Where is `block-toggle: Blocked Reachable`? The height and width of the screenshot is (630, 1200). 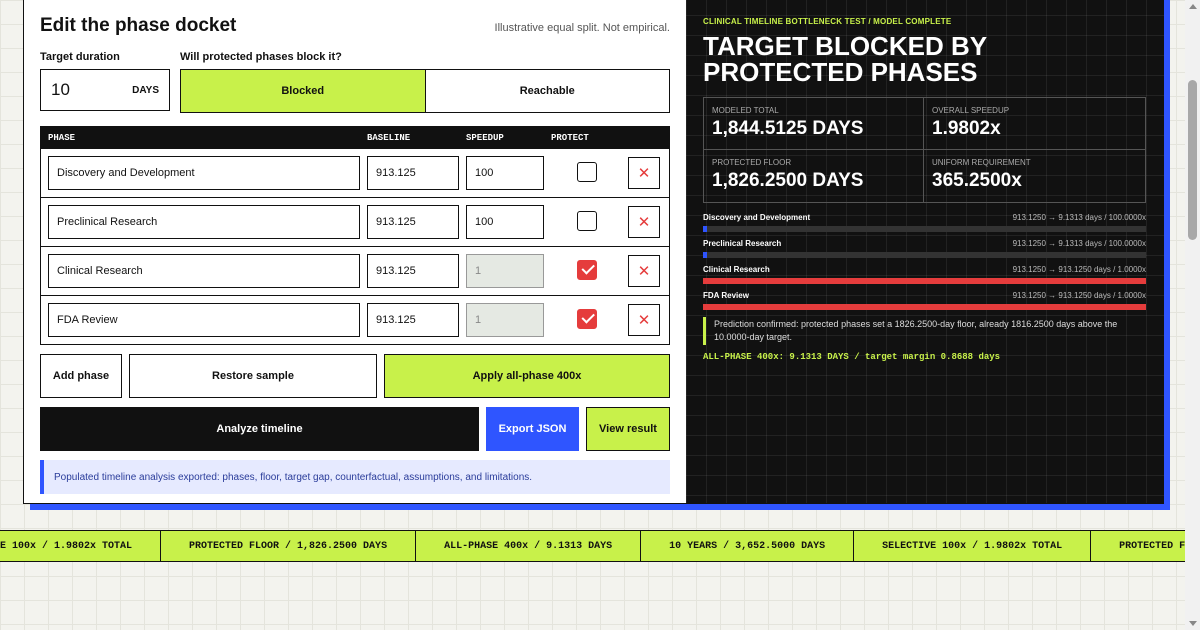
block-toggle: Blocked Reachable is located at coordinates (425, 91).